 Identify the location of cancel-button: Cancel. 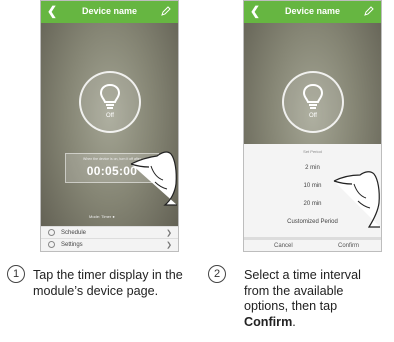
(283, 246).